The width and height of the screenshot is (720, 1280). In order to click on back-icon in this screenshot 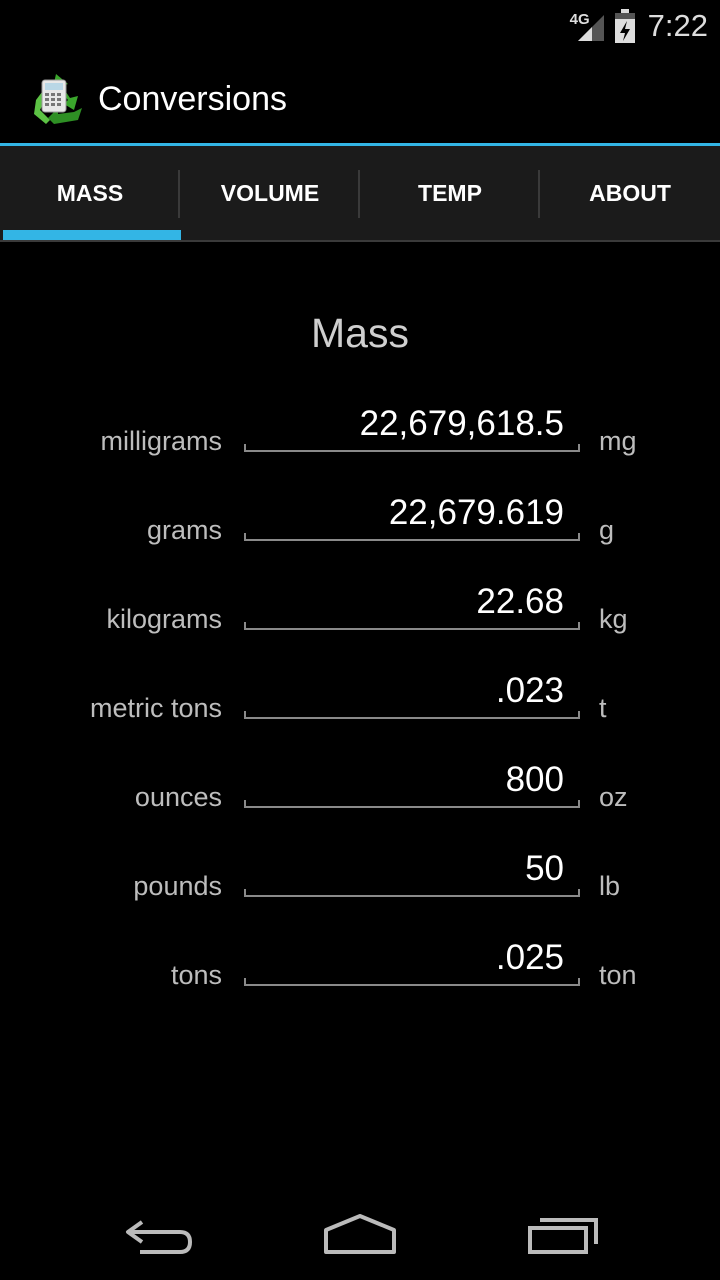, I will do `click(160, 1232)`.